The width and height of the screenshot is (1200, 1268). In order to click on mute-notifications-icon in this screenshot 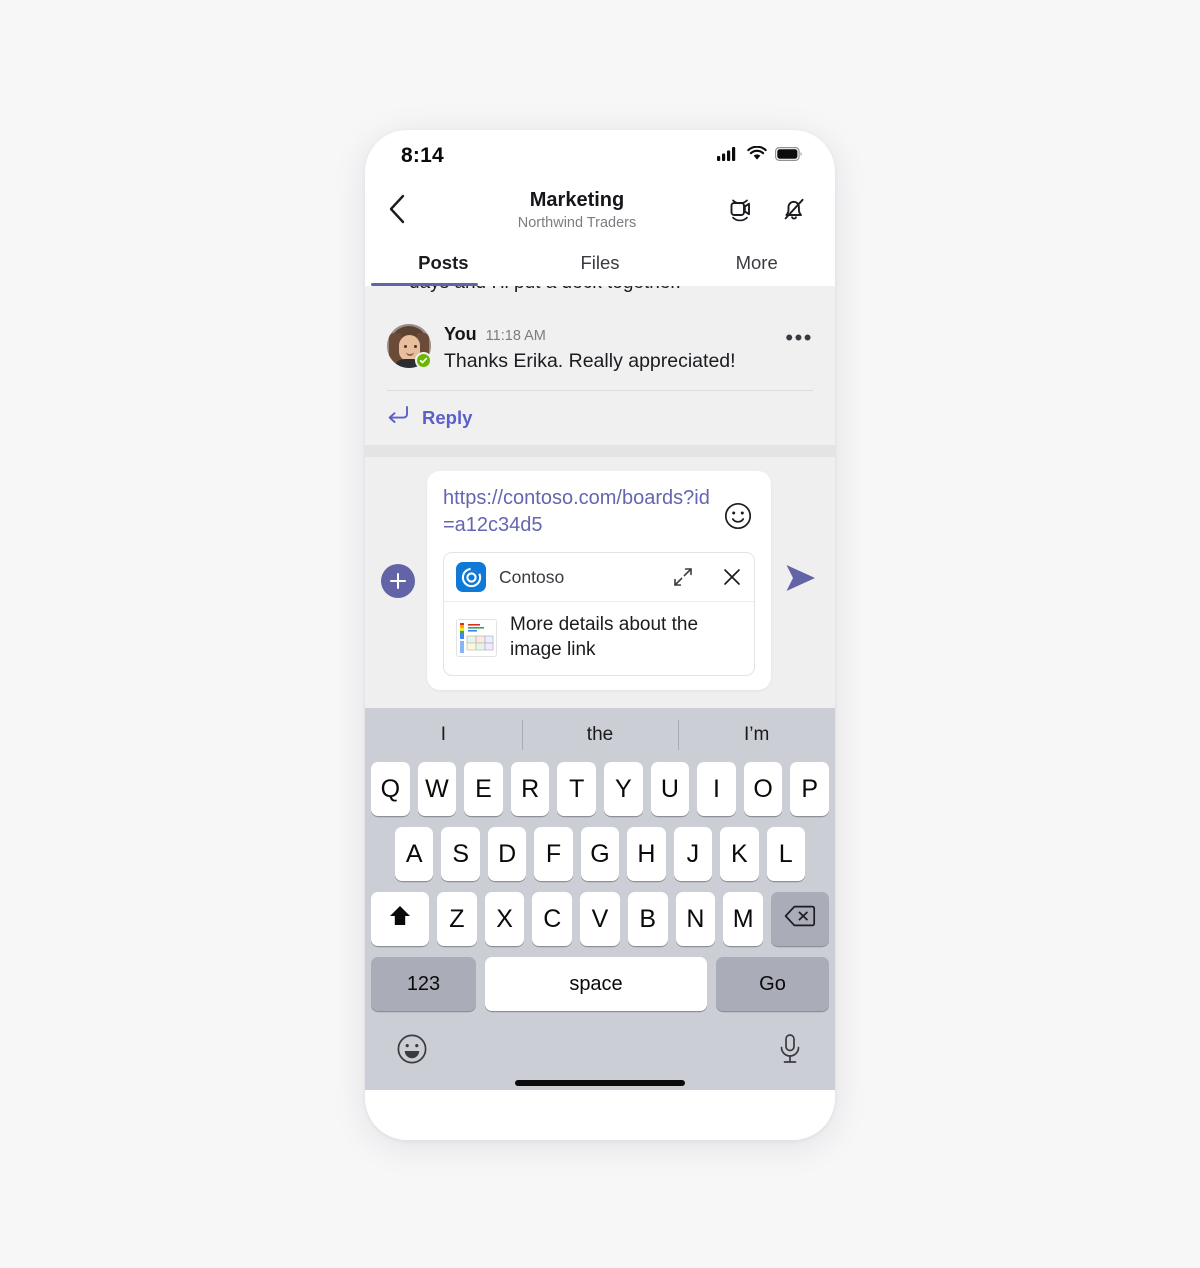, I will do `click(794, 211)`.